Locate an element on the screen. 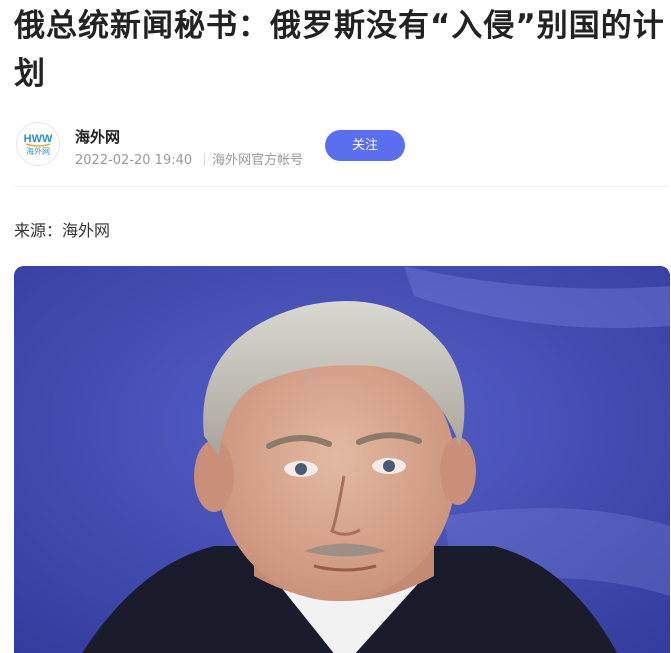  header-divider is located at coordinates (341, 186).